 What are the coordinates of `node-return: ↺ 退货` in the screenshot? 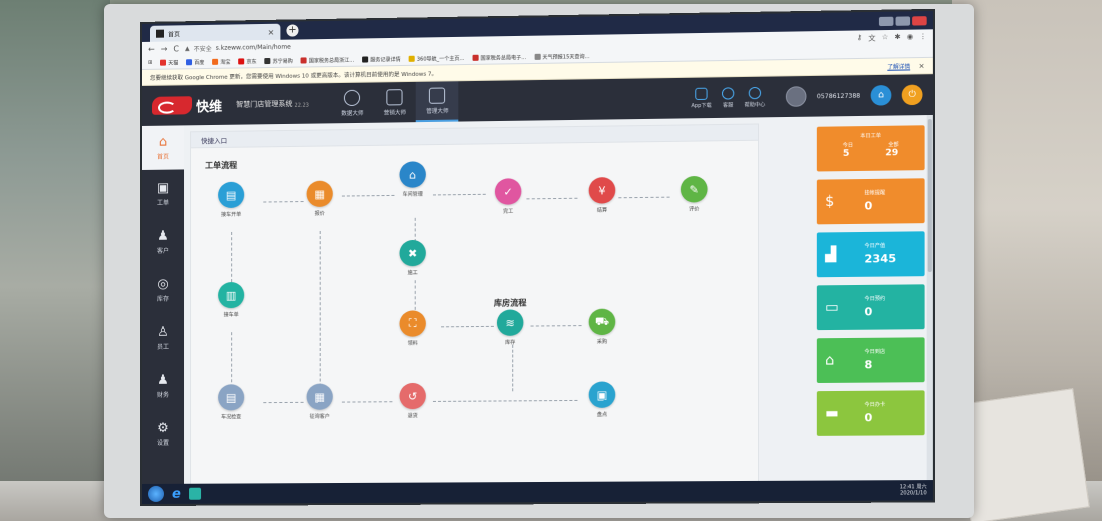 It's located at (412, 401).